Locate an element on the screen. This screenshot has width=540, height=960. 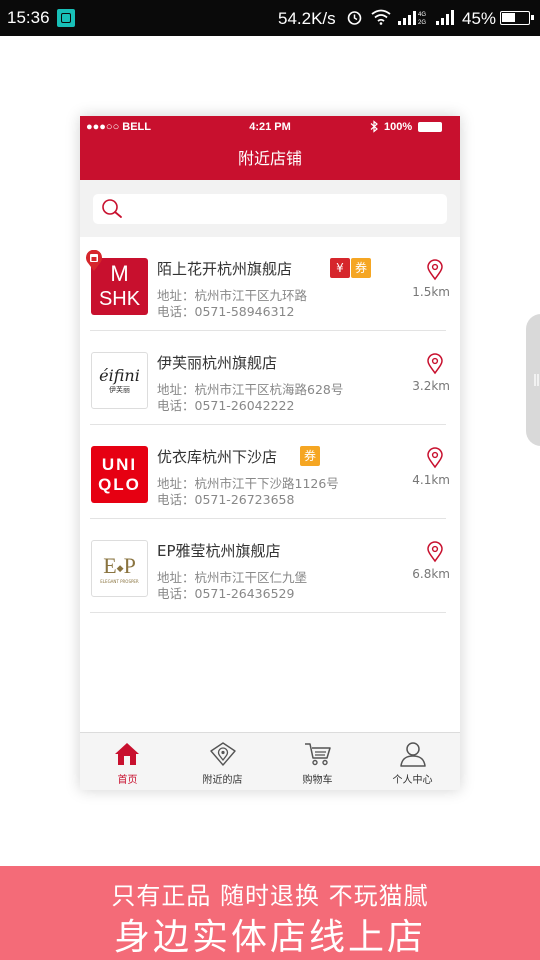
promo-banner: 只有正品 随时退换 不玩猫腻 身边实体店线上店 is located at coordinates (270, 913).